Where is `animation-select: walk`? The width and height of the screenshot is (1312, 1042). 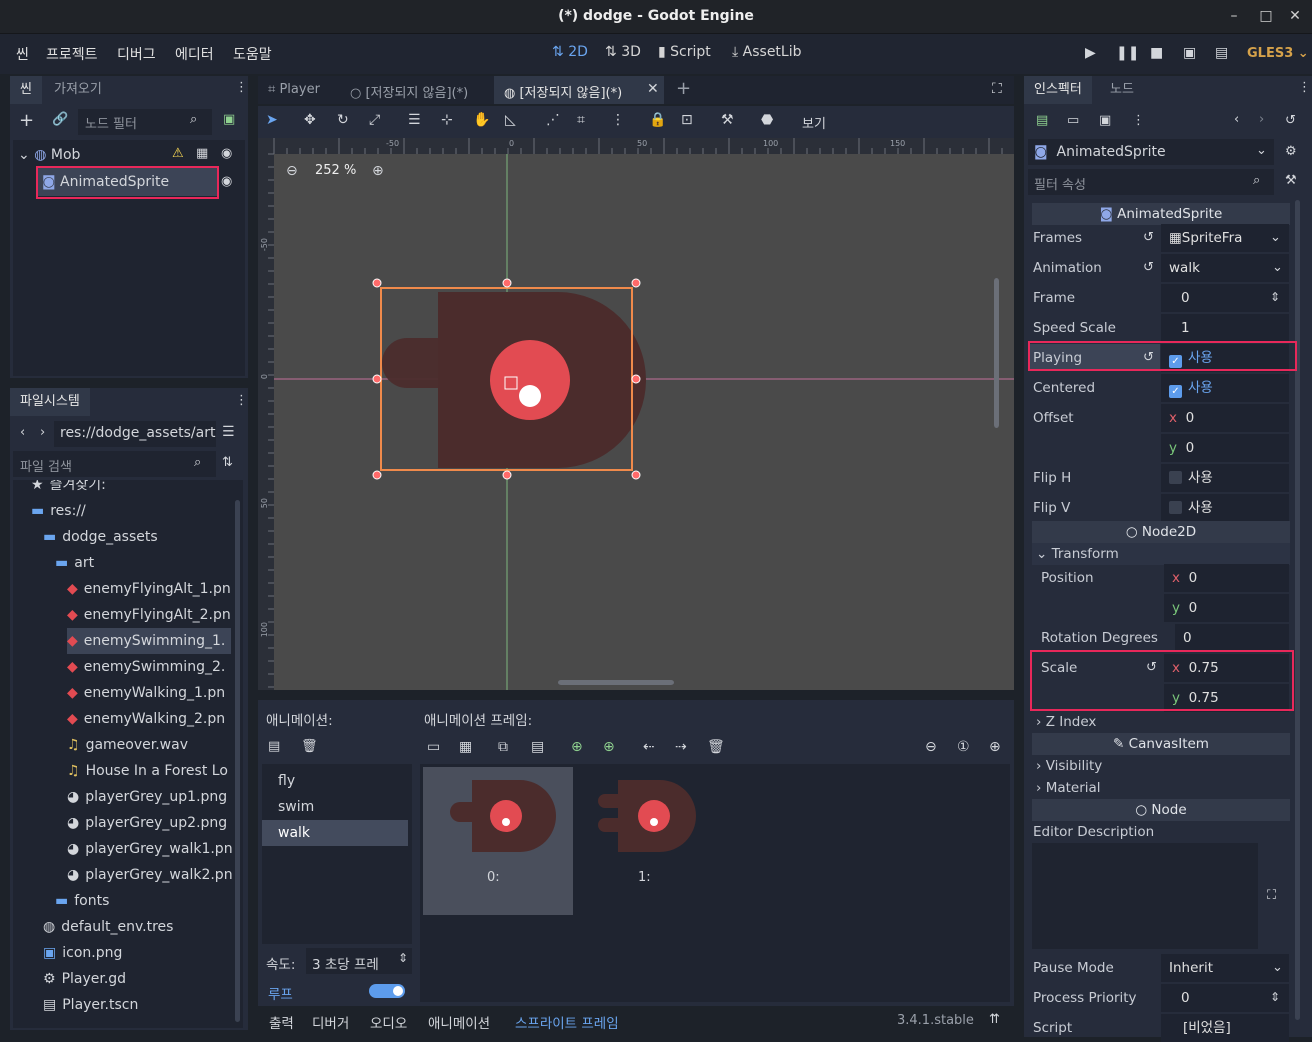
animation-select: walk is located at coordinates (1225, 268).